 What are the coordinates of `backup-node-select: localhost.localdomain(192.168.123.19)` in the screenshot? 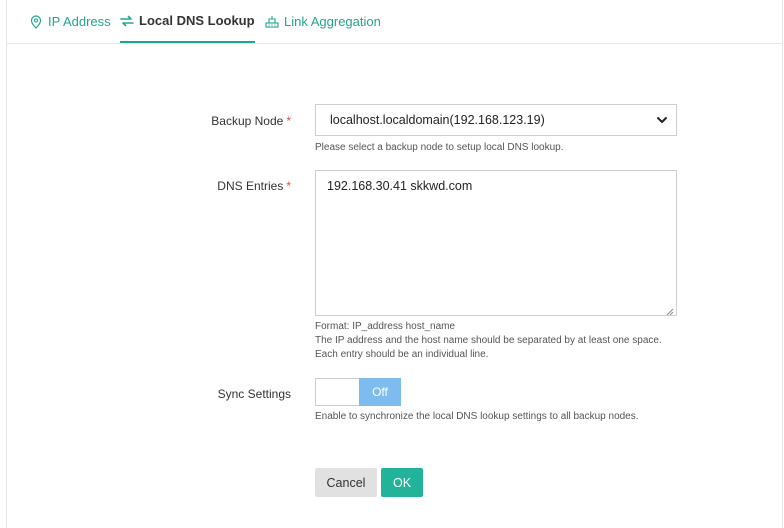 It's located at (496, 120).